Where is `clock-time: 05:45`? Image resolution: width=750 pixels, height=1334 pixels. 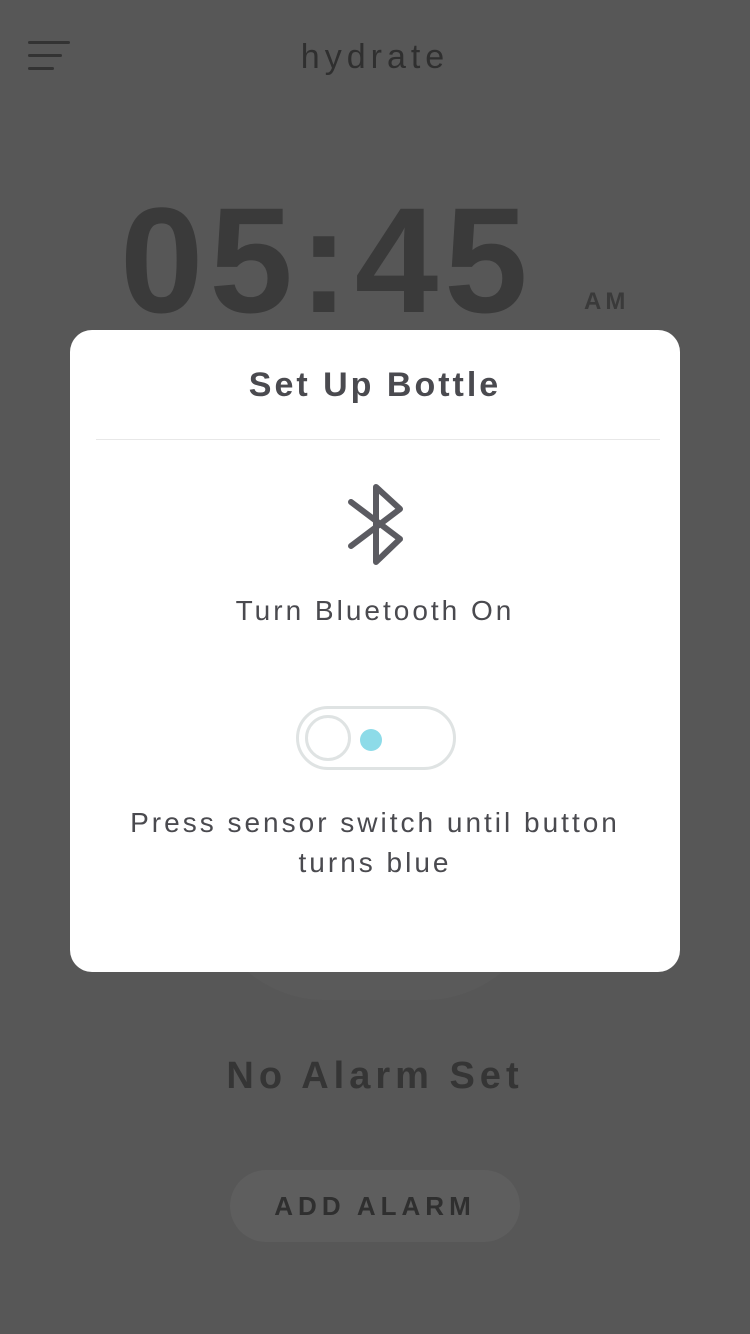 clock-time: 05:45 is located at coordinates (327, 260).